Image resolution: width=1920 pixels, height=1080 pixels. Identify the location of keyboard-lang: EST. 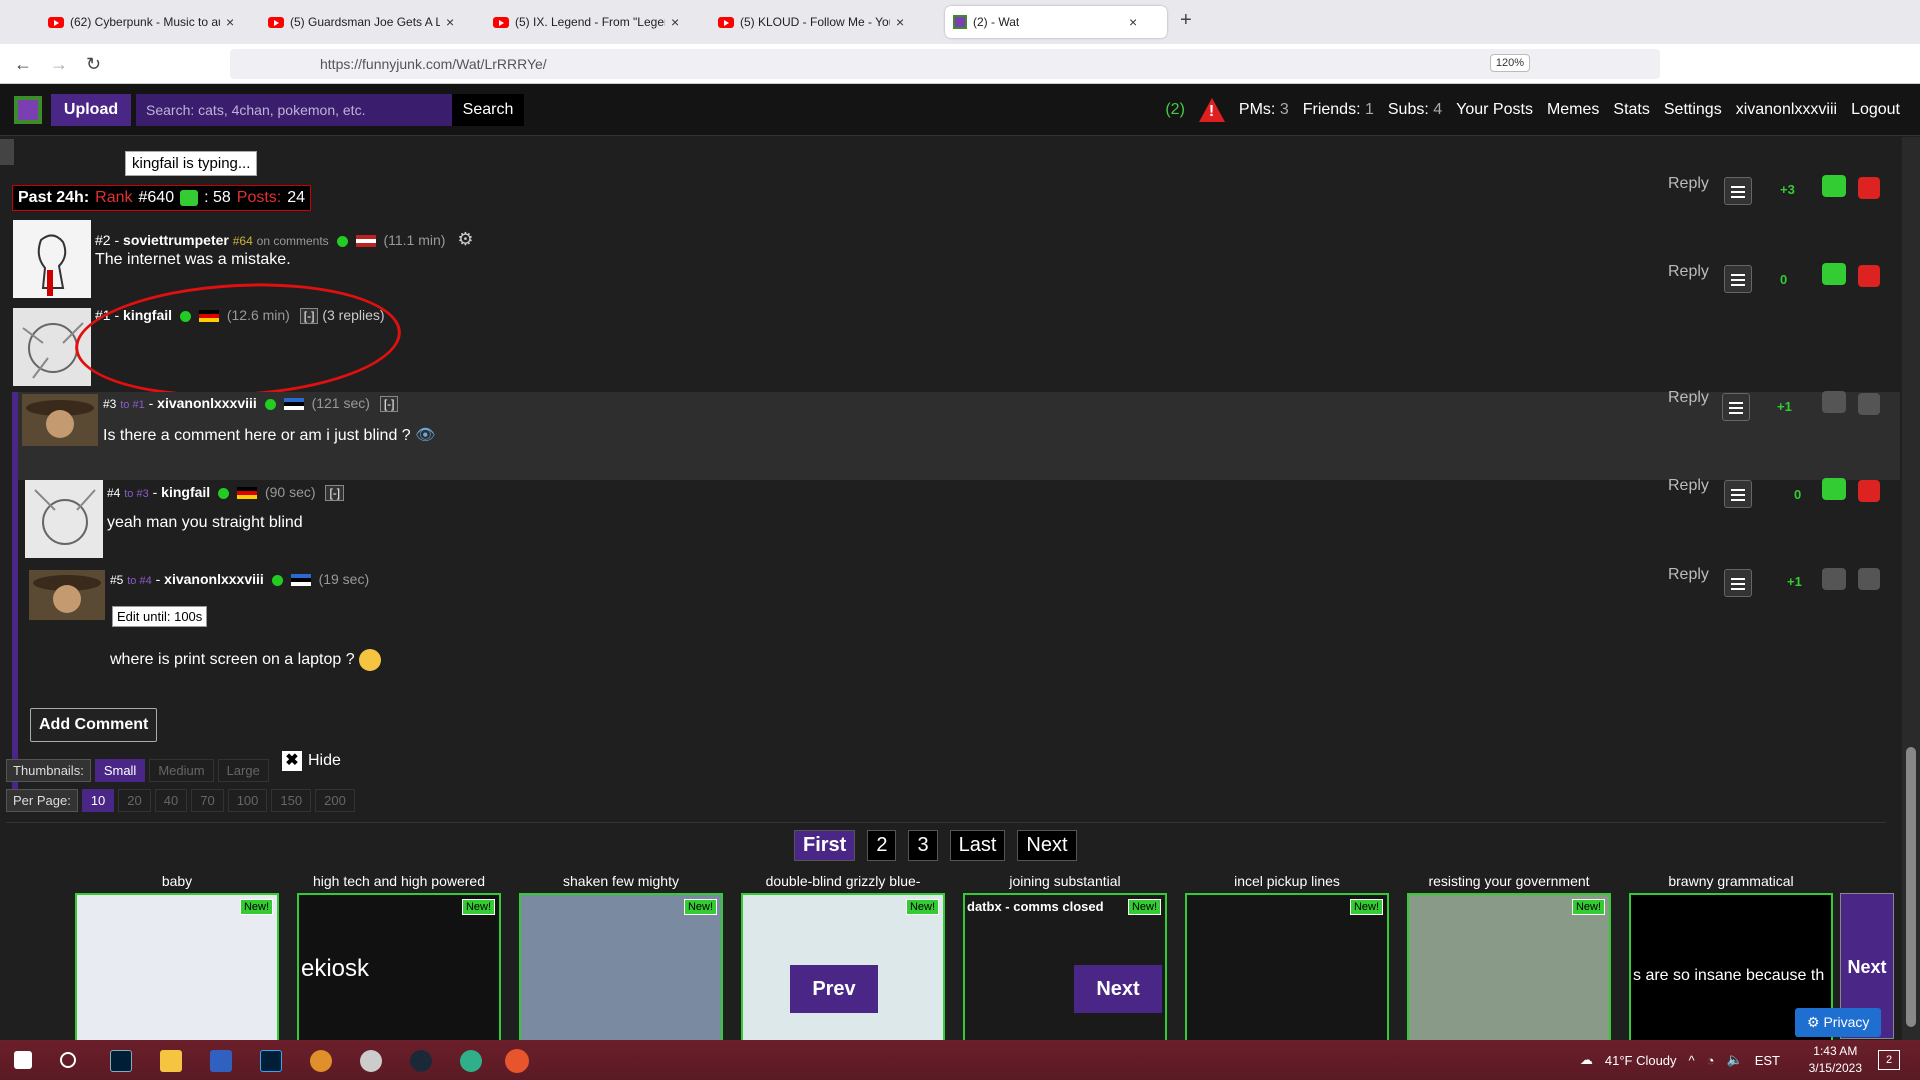
(1767, 1060).